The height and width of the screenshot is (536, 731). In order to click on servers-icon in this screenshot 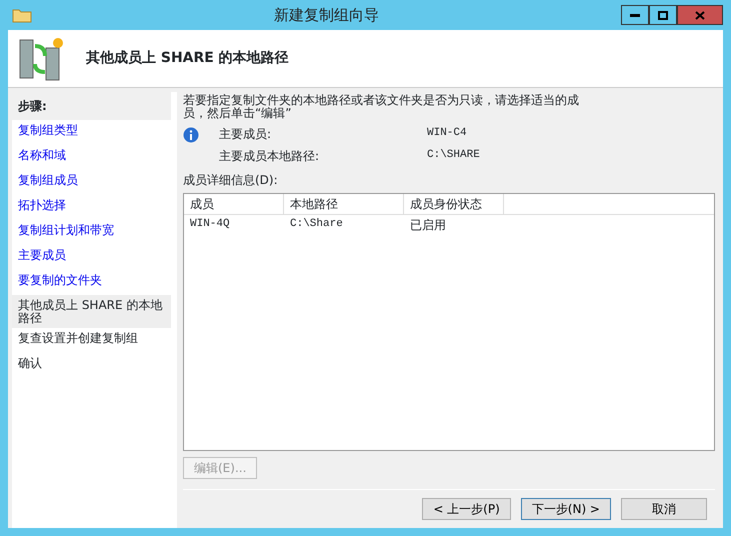, I will do `click(41, 59)`.